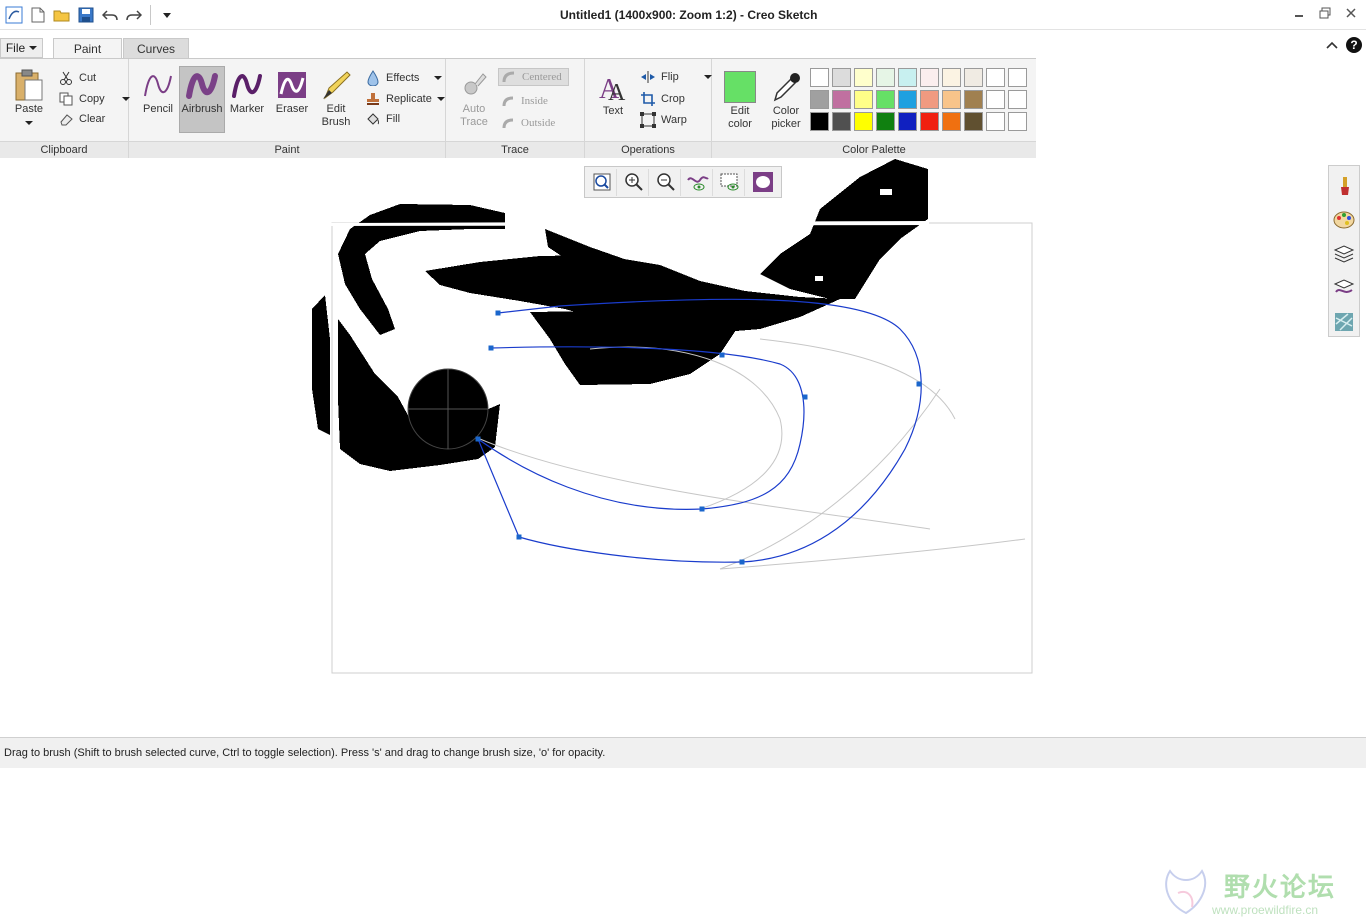  What do you see at coordinates (77, 78) in the screenshot?
I see `cut-button: Cut` at bounding box center [77, 78].